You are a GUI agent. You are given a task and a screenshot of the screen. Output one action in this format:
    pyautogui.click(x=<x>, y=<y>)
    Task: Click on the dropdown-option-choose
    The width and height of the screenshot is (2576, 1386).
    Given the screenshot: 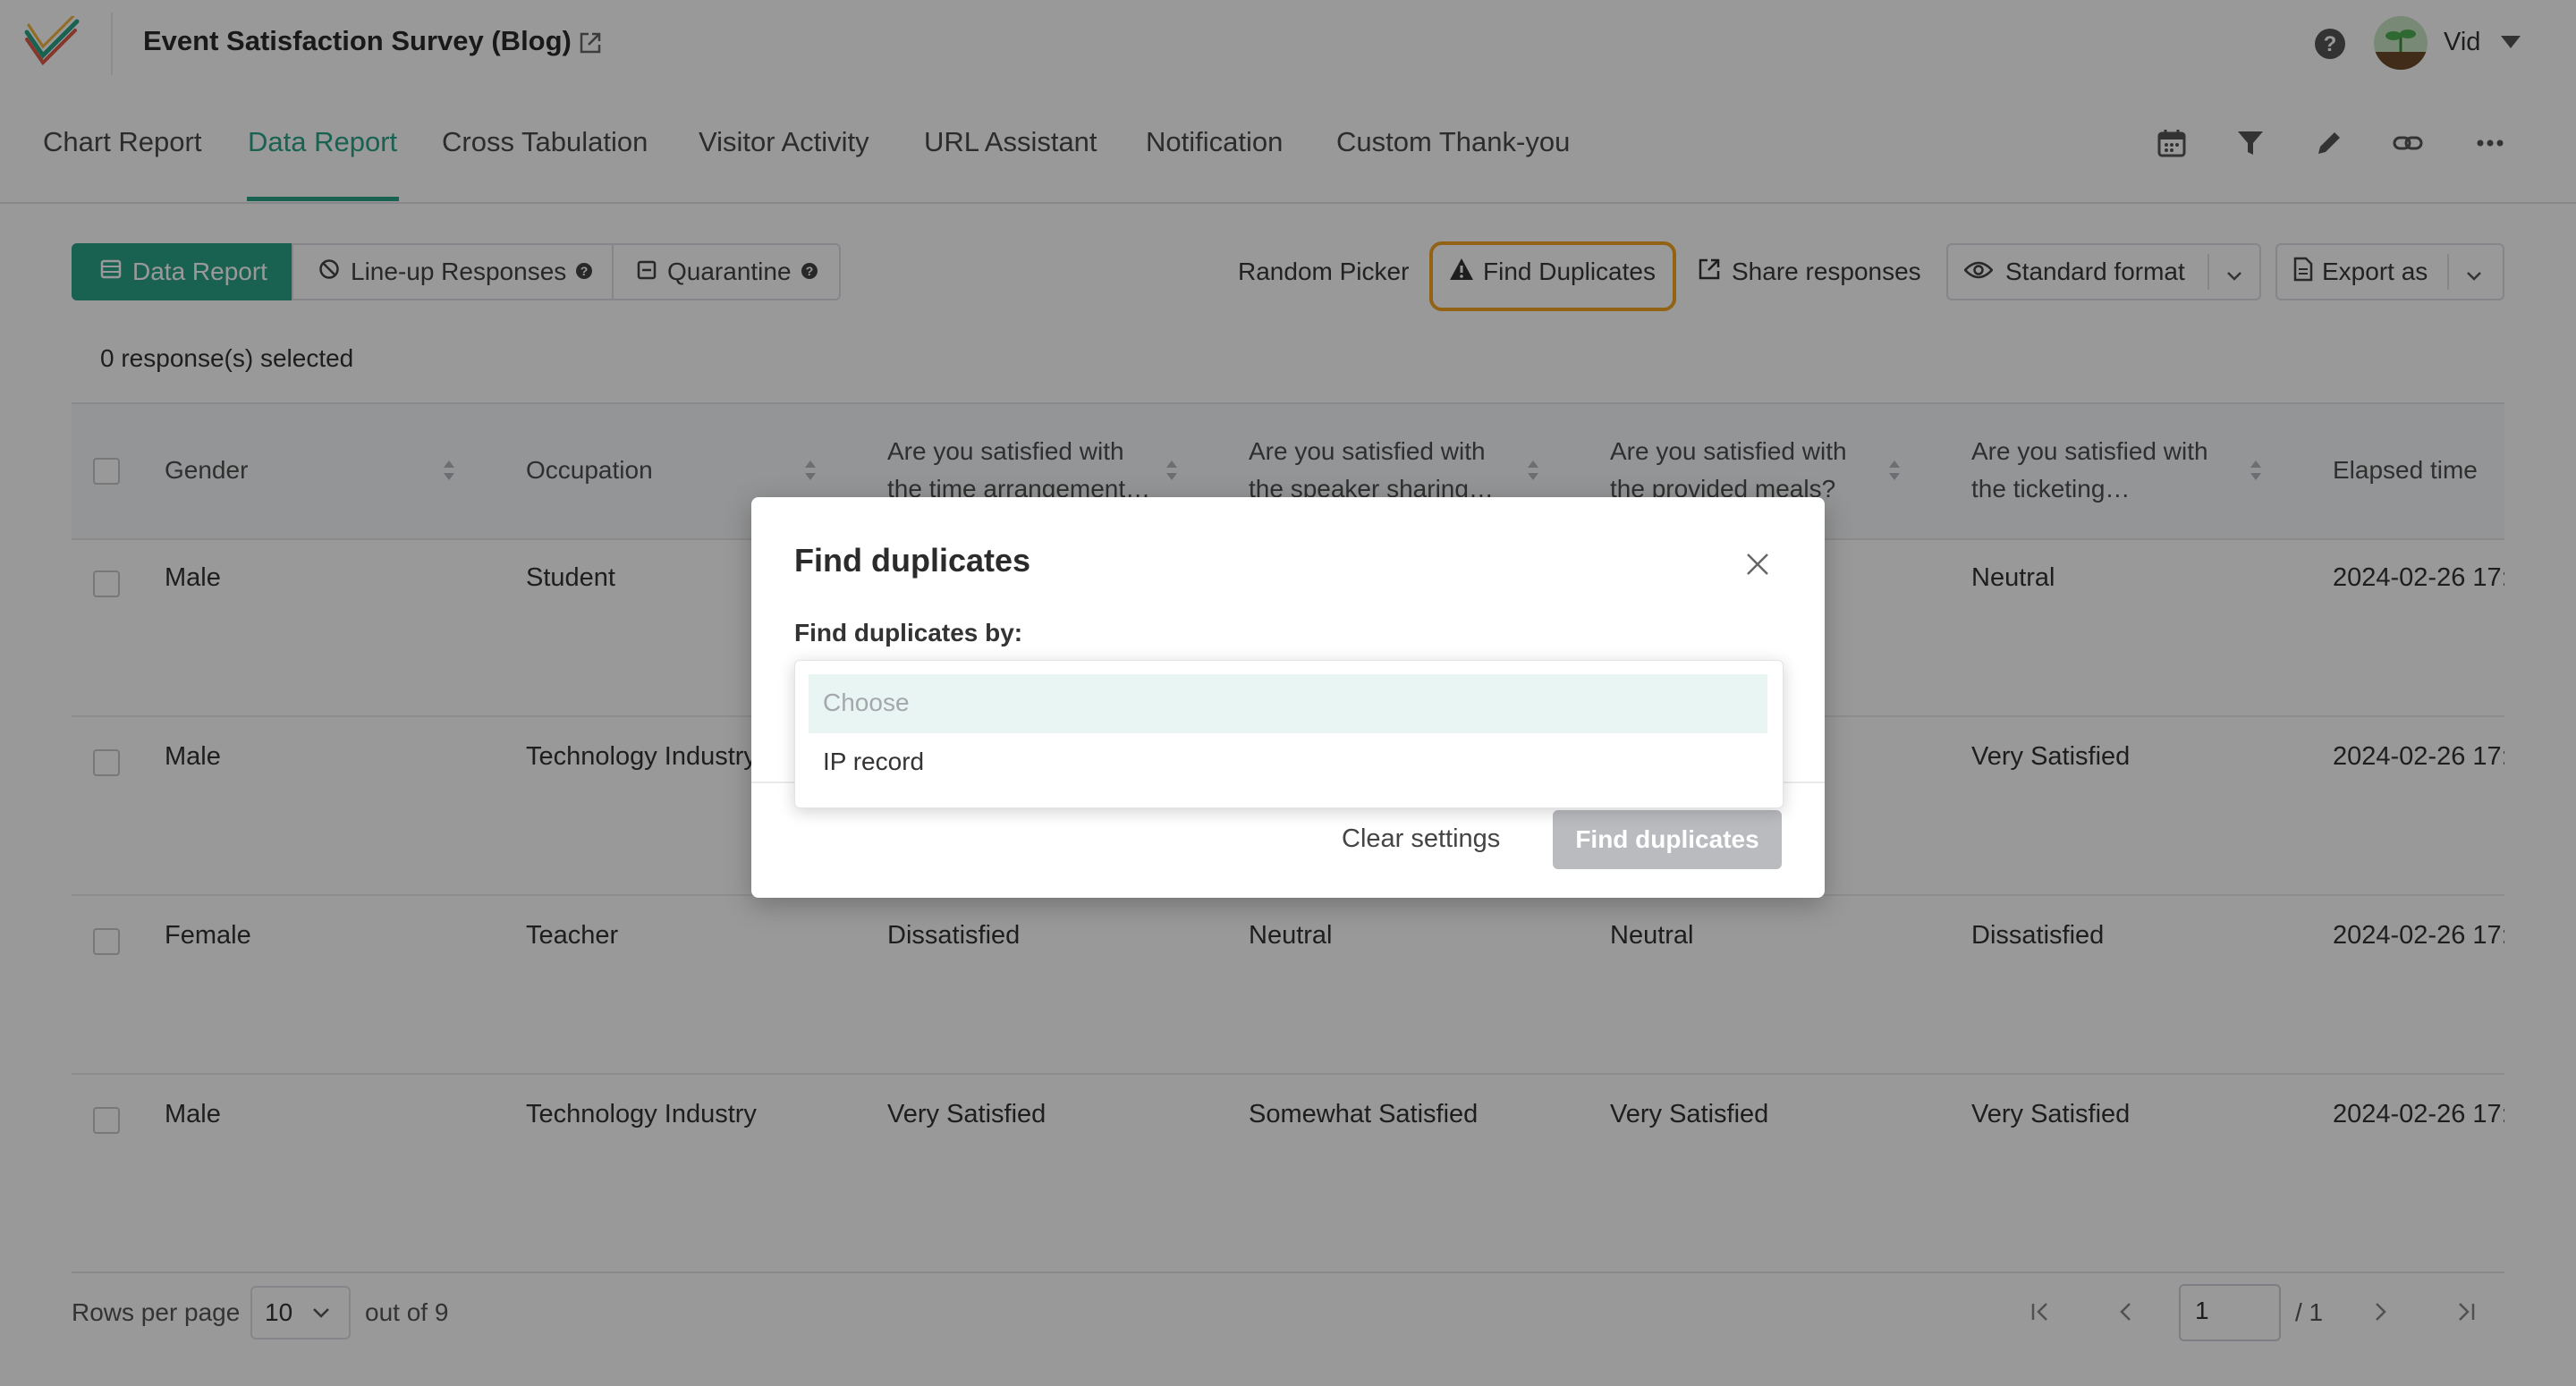 What is the action you would take?
    pyautogui.click(x=1288, y=703)
    